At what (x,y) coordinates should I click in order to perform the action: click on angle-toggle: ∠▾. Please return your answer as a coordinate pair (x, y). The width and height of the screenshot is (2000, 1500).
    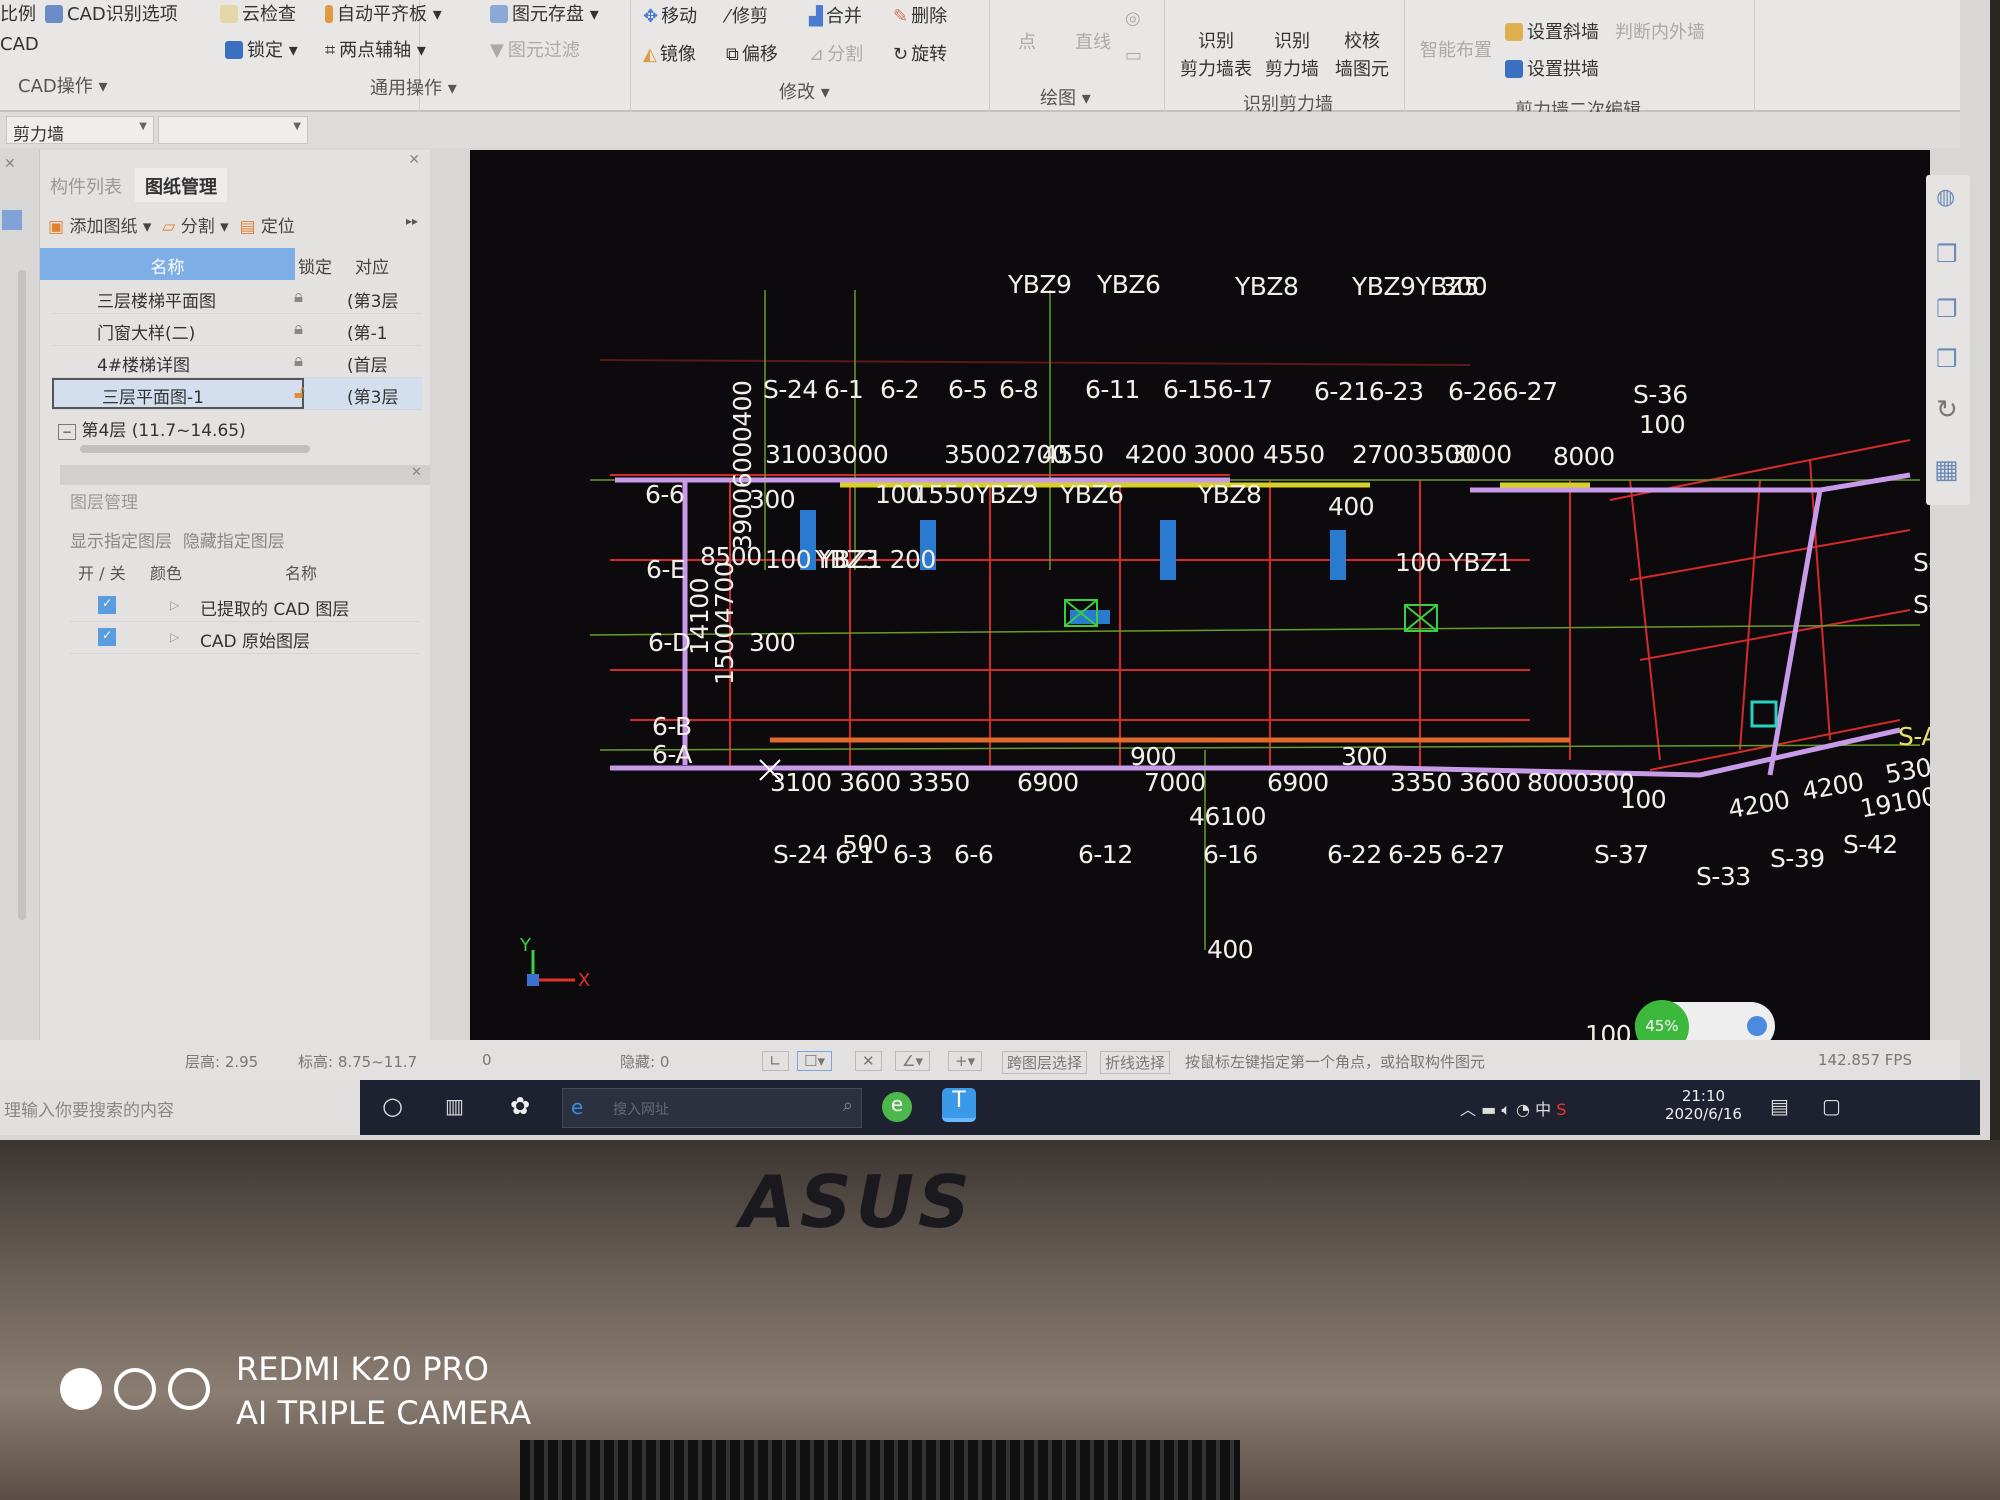
    Looking at the image, I should click on (912, 1061).